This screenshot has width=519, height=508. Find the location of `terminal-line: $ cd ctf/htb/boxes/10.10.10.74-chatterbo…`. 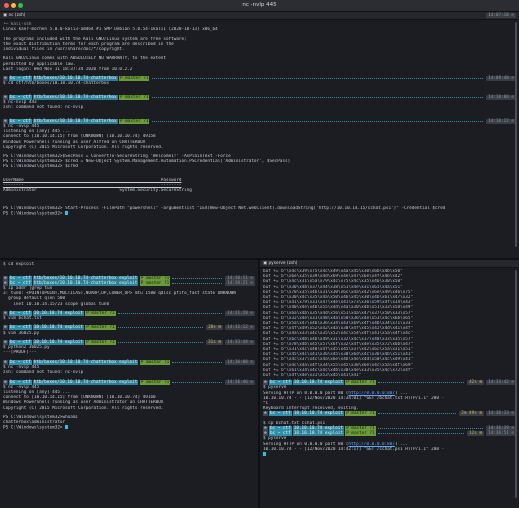

terminal-line: $ cd ctf/htb/boxes/10.10.10.74-chatterbo… is located at coordinates (56, 84).